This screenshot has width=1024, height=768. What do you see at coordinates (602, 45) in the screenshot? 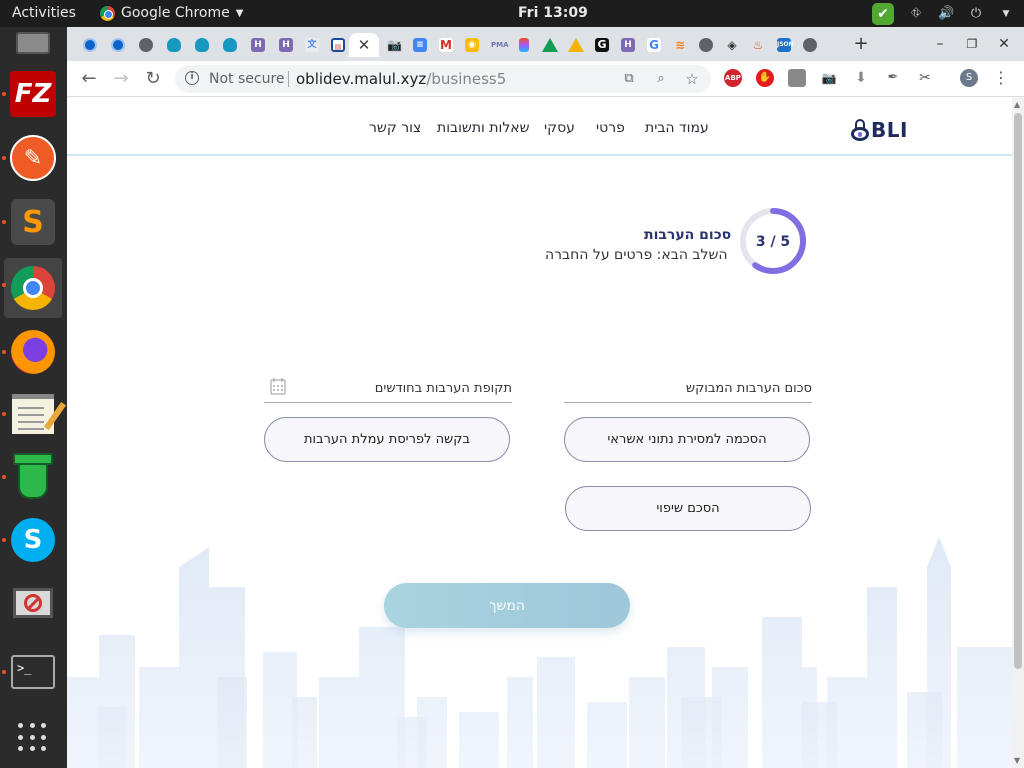
I see `tab-20: G` at bounding box center [602, 45].